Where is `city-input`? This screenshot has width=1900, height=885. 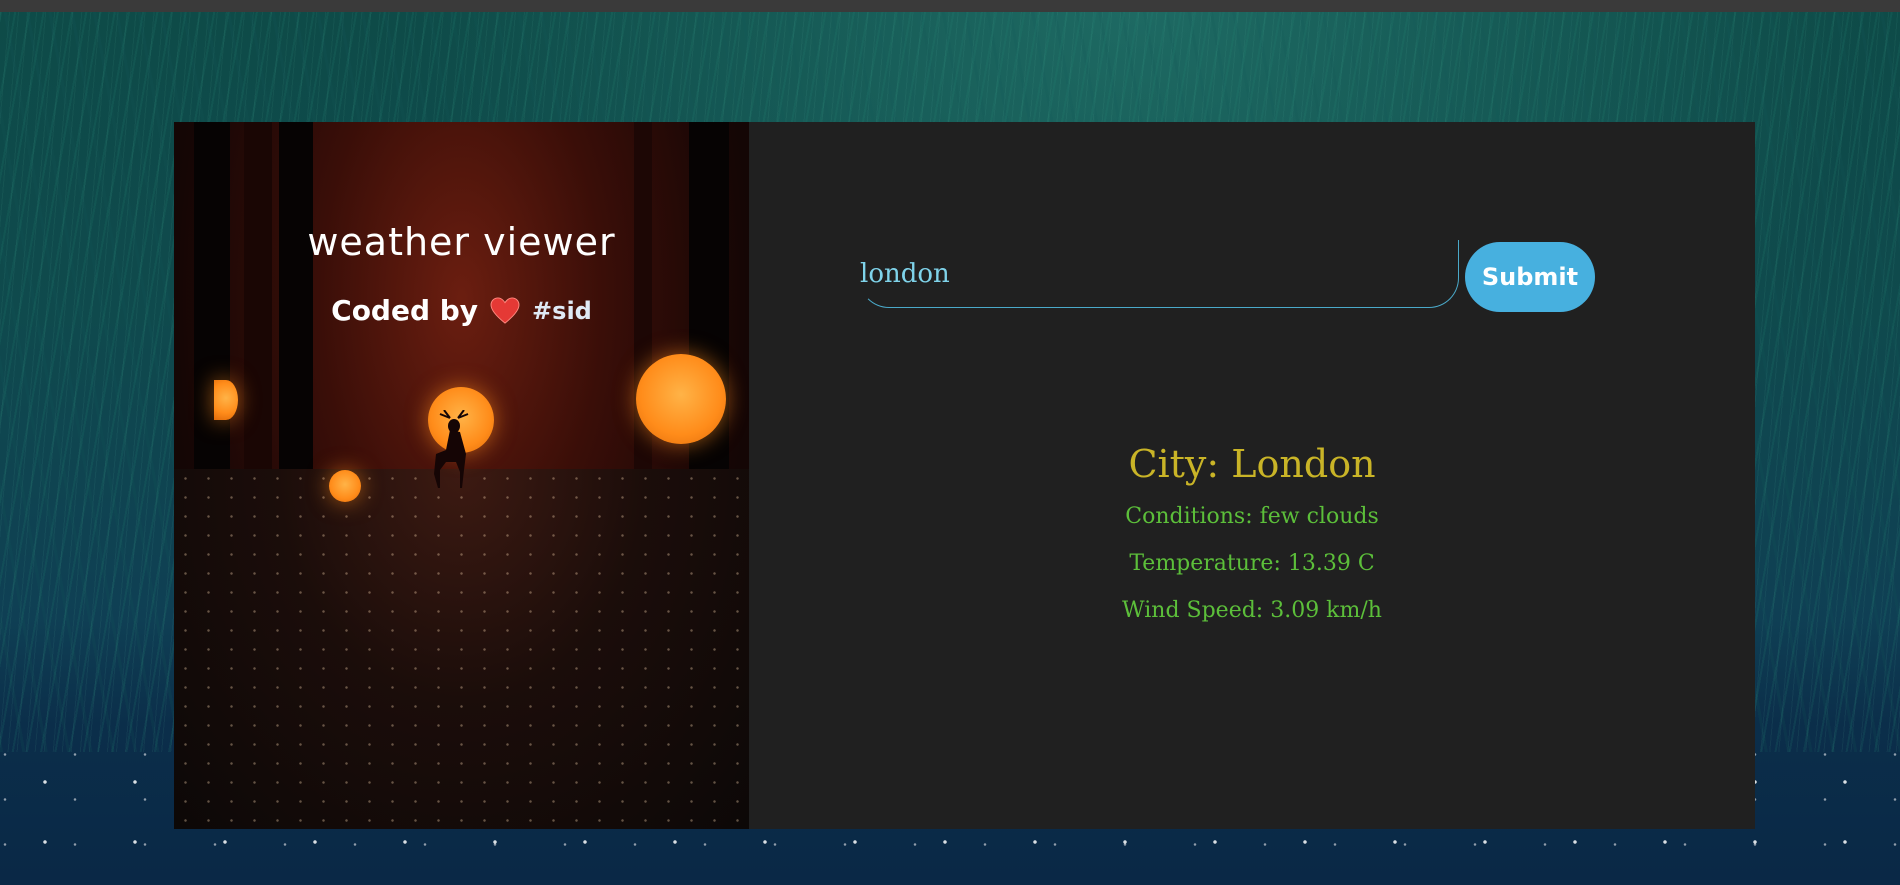
city-input is located at coordinates (1159, 274).